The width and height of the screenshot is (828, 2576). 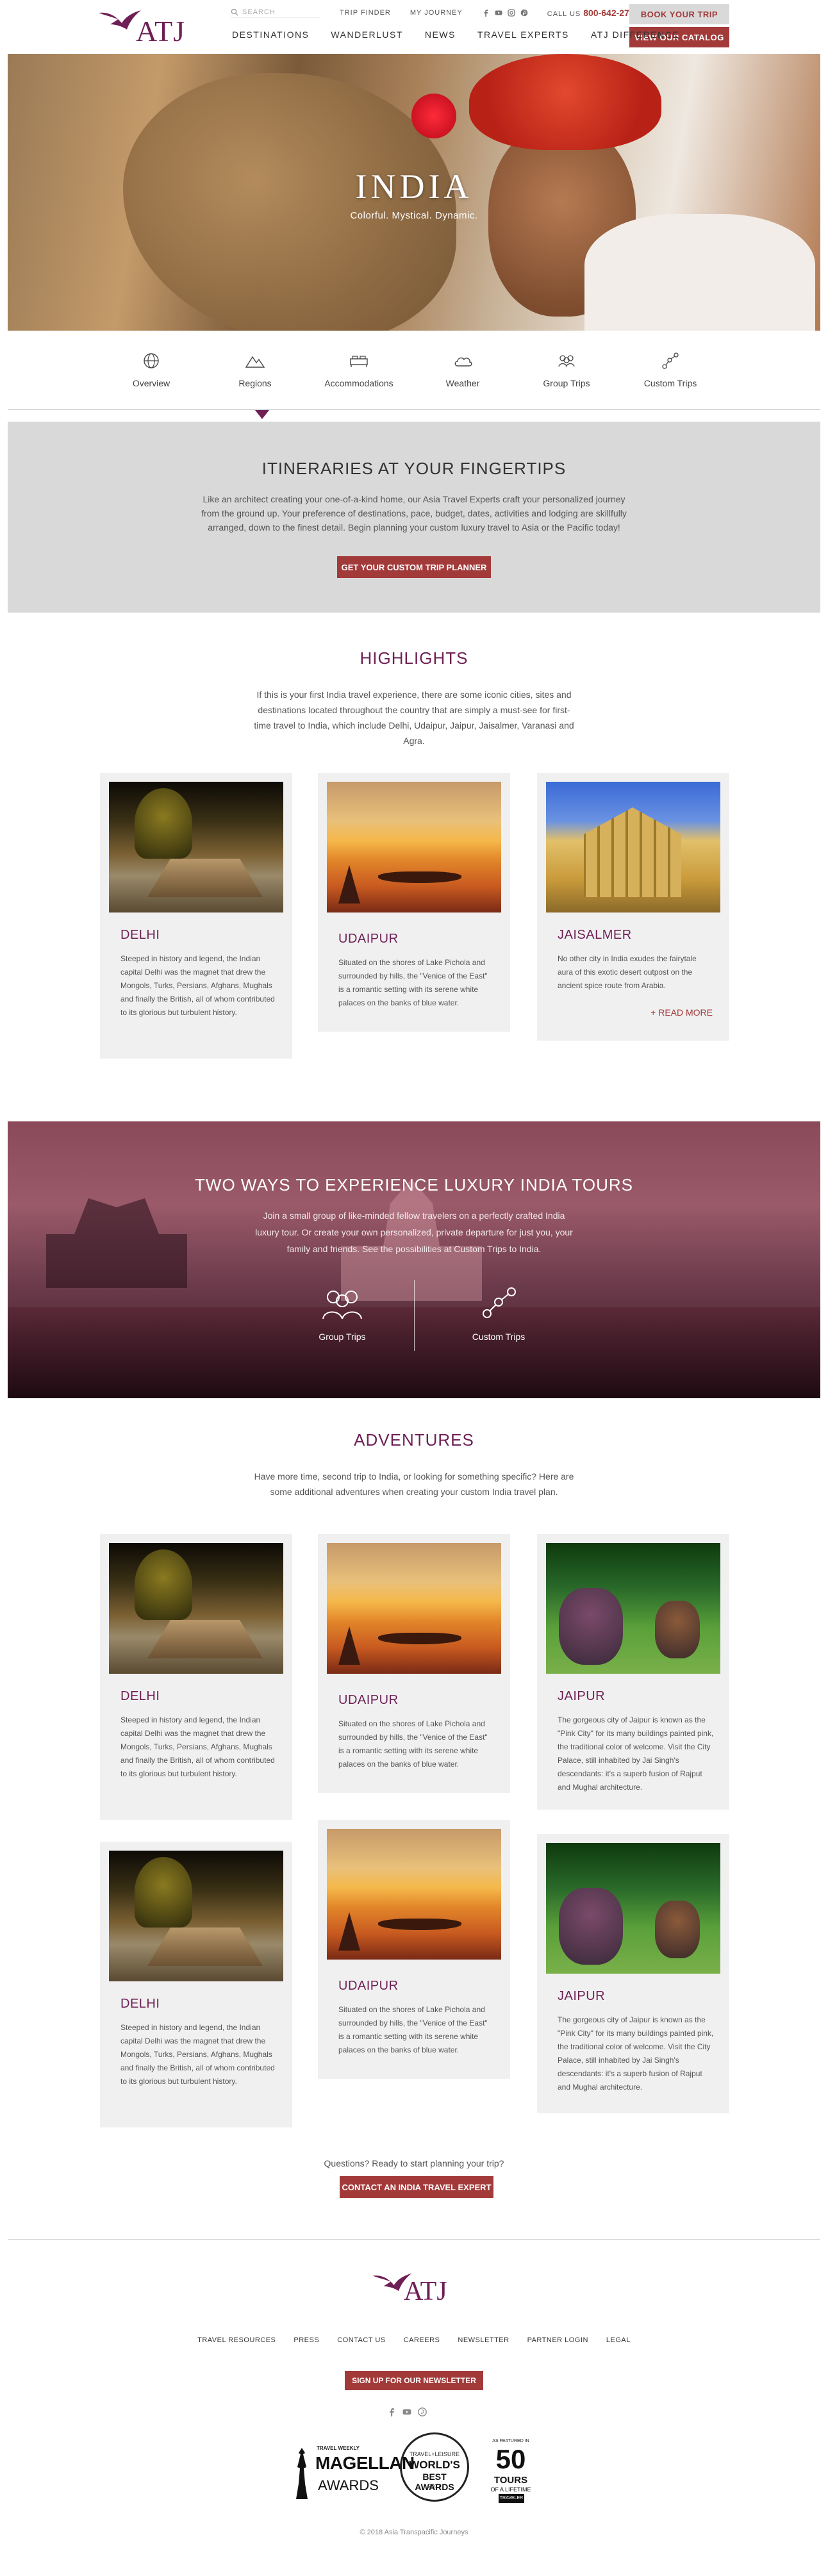 I want to click on newsletter-signup-button: SIGN UP FOR OUR NEWSLETTER, so click(x=414, y=2380).